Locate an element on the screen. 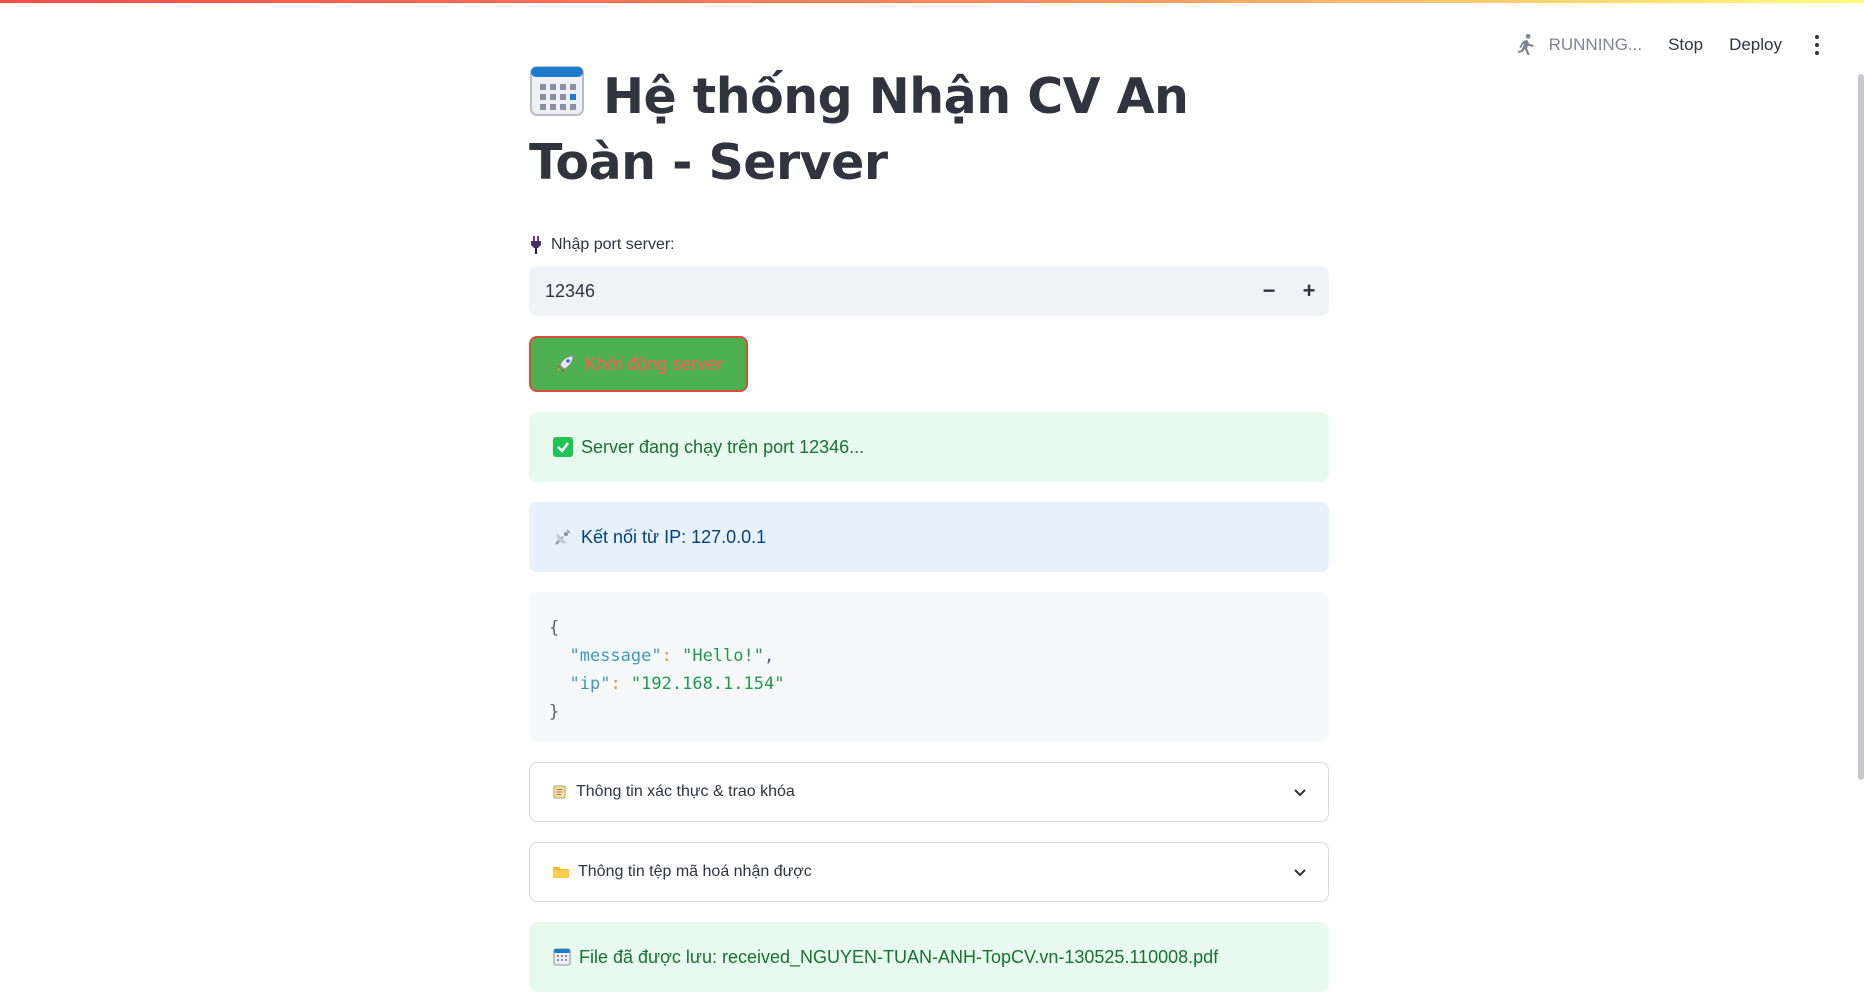 Image resolution: width=1864 pixels, height=999 pixels. decrement-button: − is located at coordinates (1269, 291).